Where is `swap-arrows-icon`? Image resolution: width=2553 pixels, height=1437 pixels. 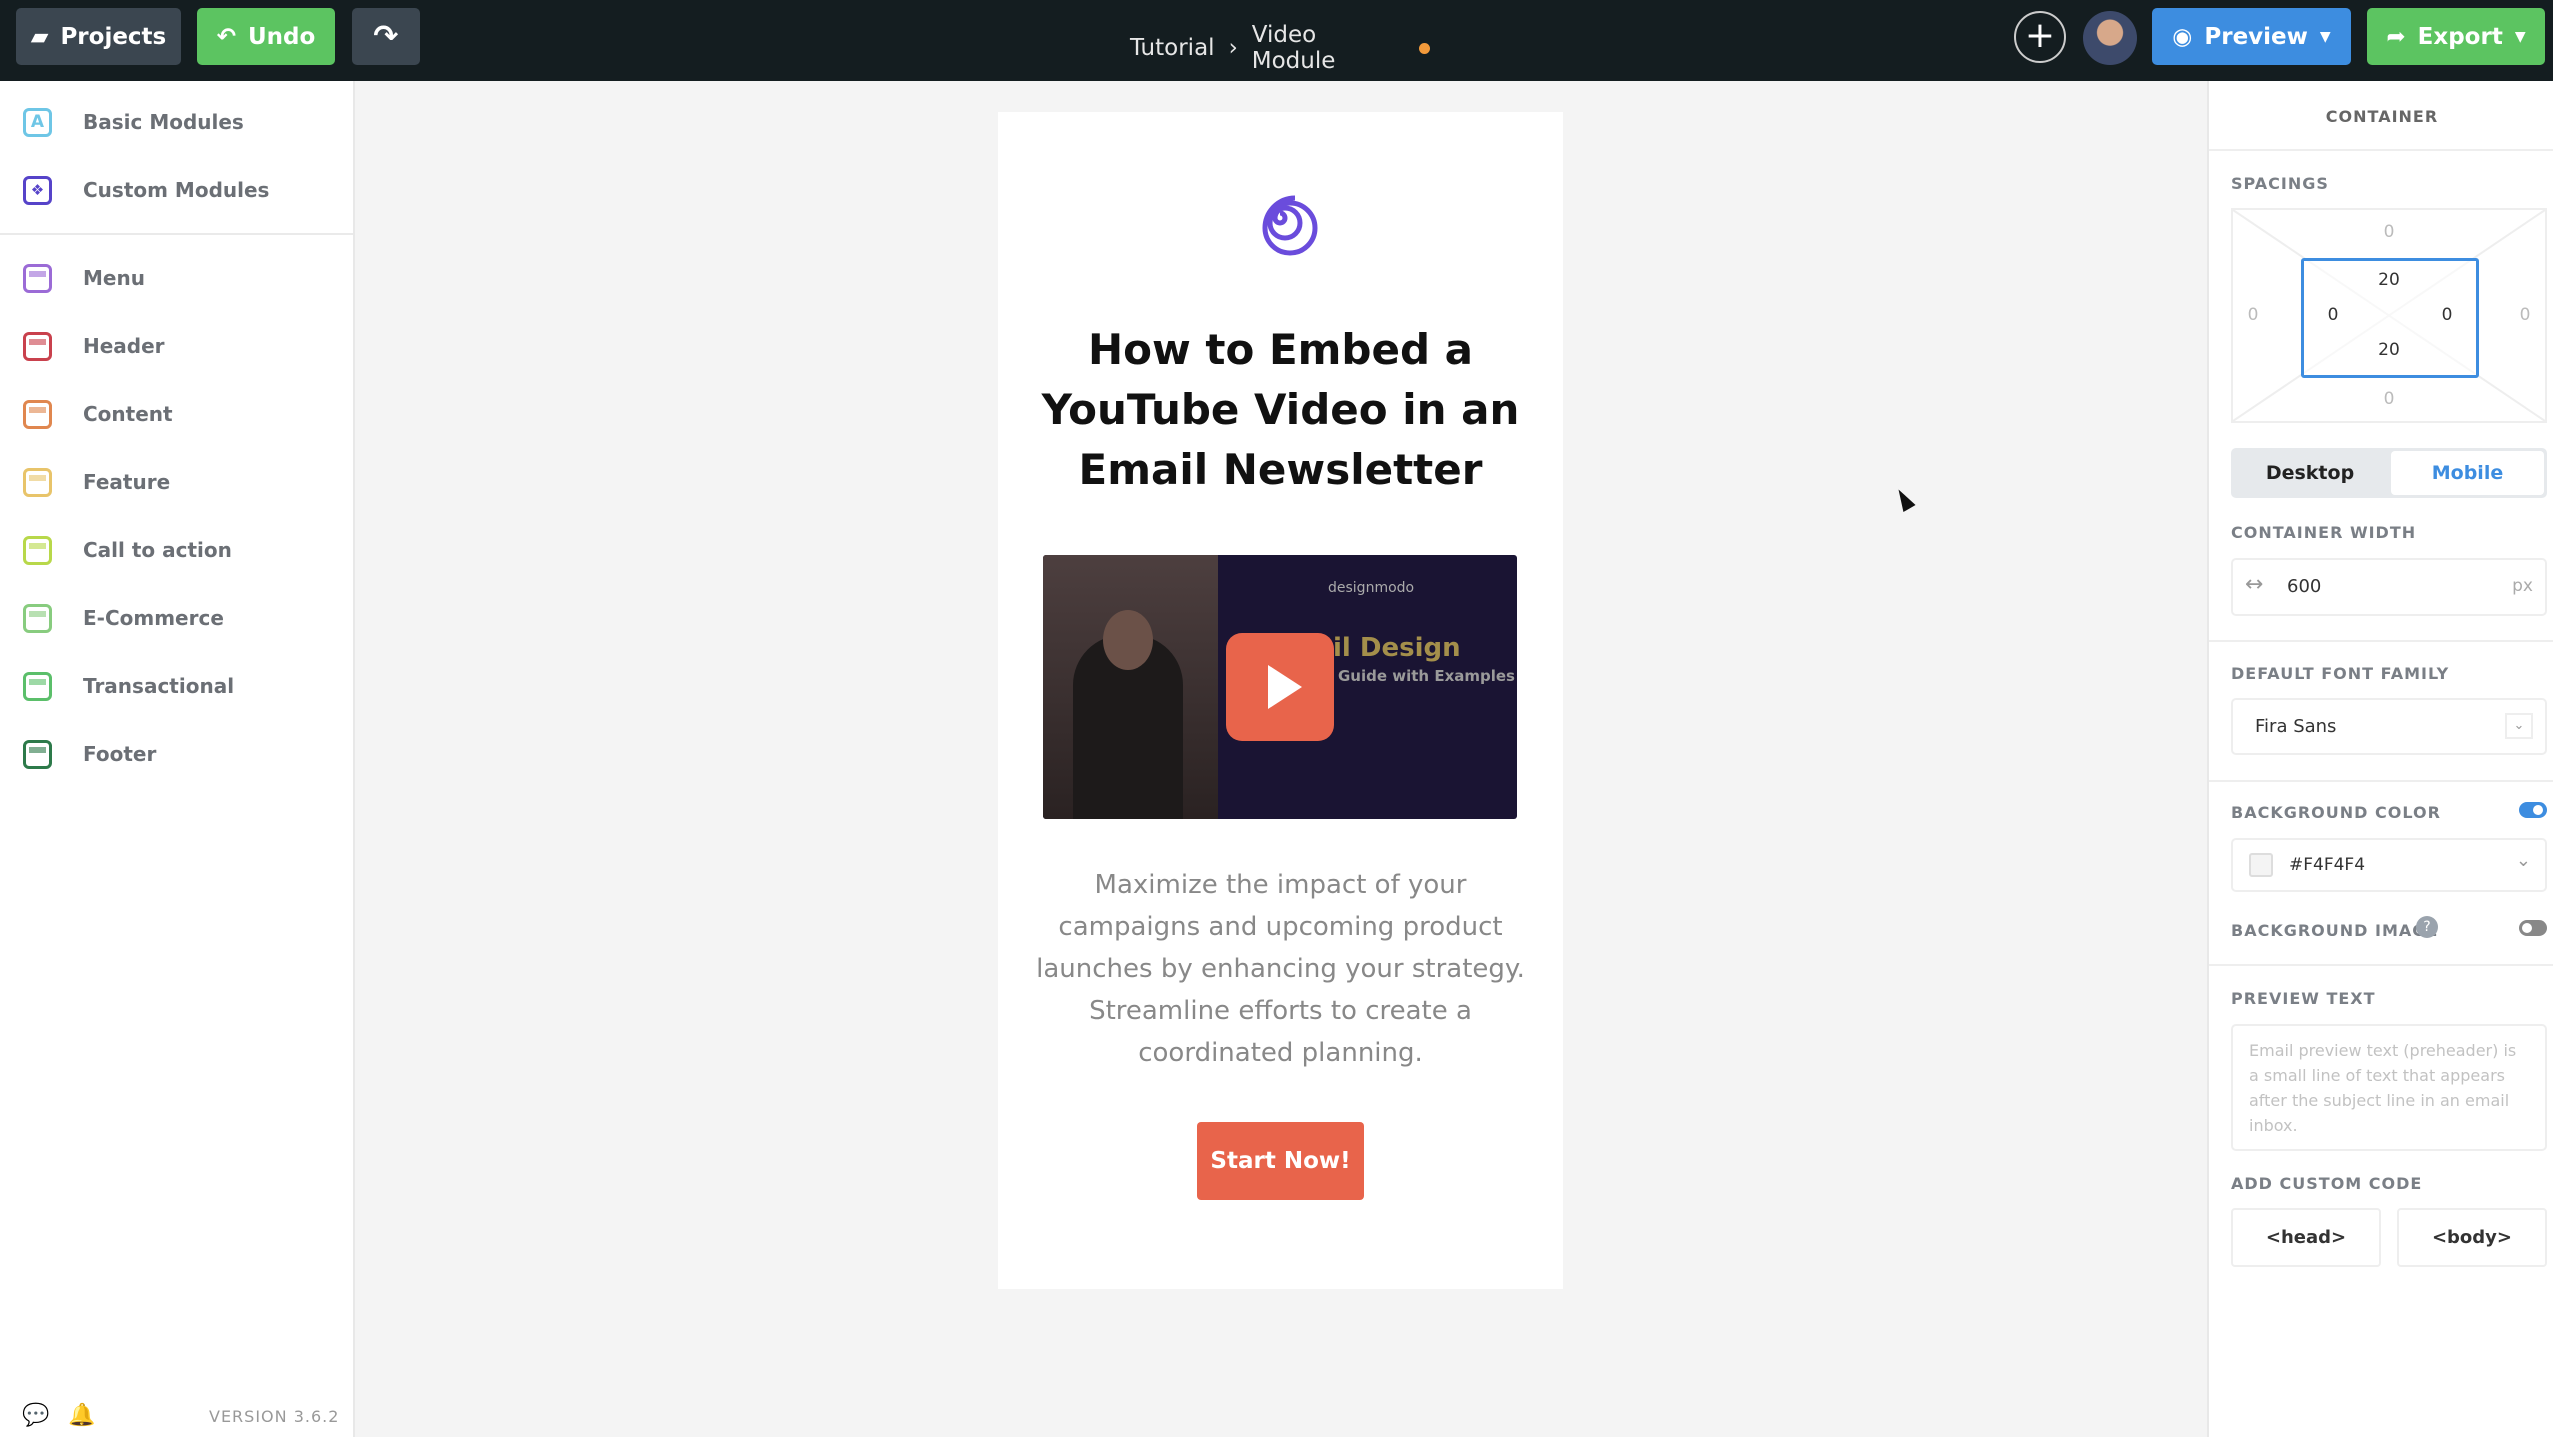
swap-arrows-icon is located at coordinates (37, 686).